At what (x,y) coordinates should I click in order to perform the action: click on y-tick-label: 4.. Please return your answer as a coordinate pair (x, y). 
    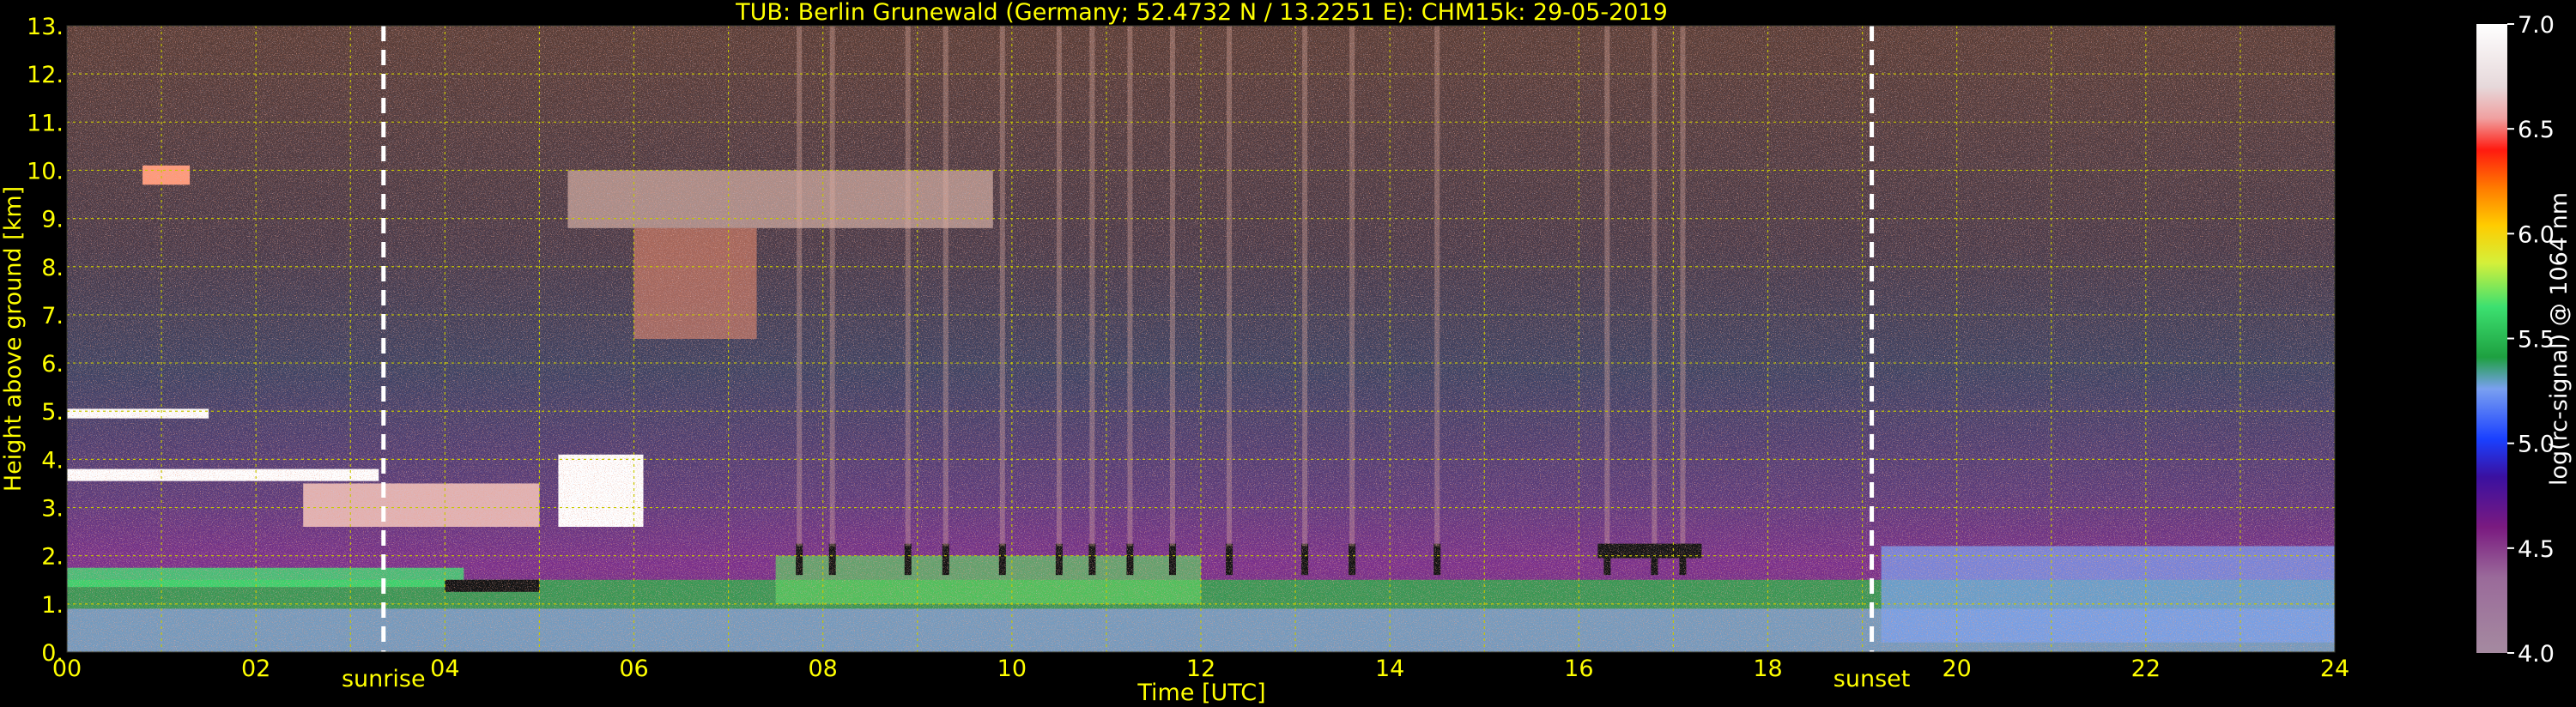
    Looking at the image, I should click on (52, 460).